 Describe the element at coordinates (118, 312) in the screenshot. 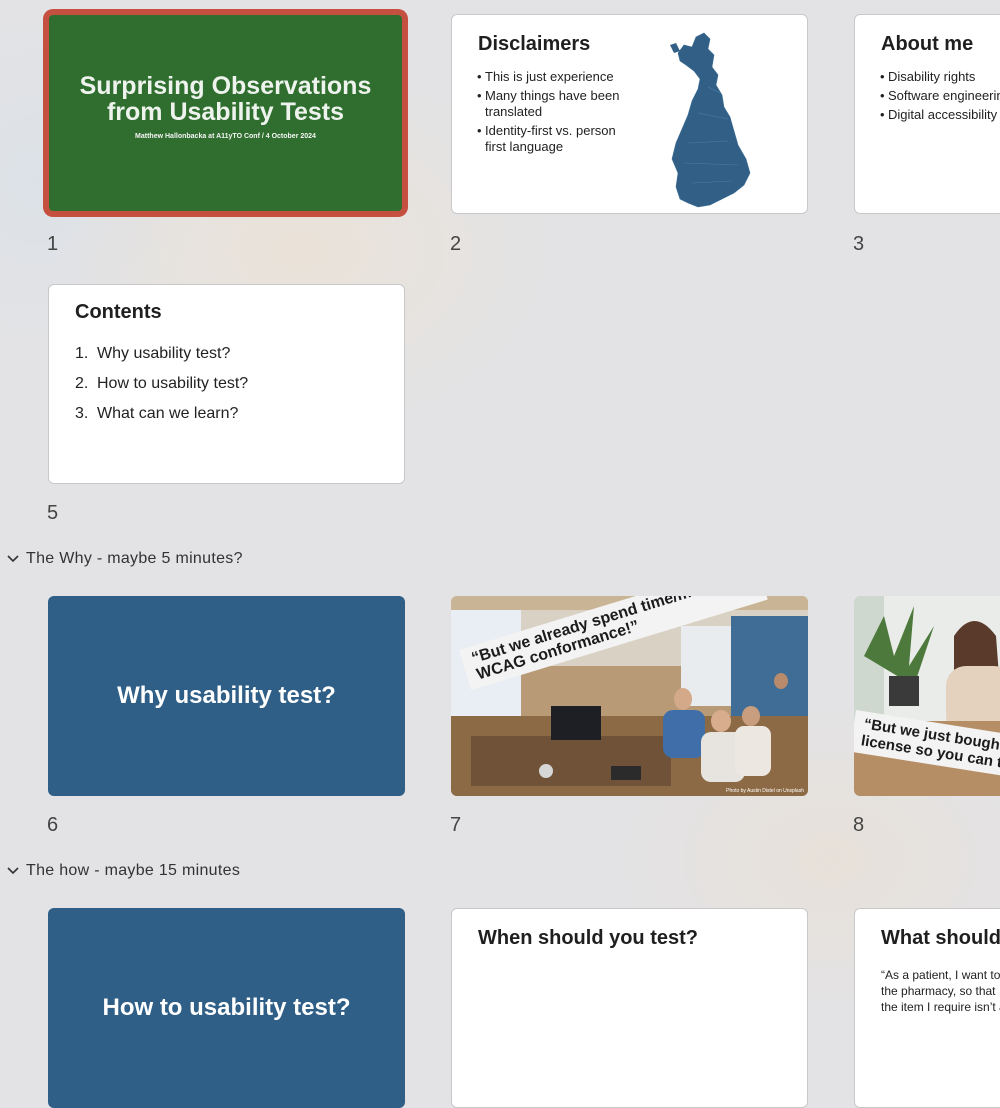

I see `slide-title: Contents` at that location.